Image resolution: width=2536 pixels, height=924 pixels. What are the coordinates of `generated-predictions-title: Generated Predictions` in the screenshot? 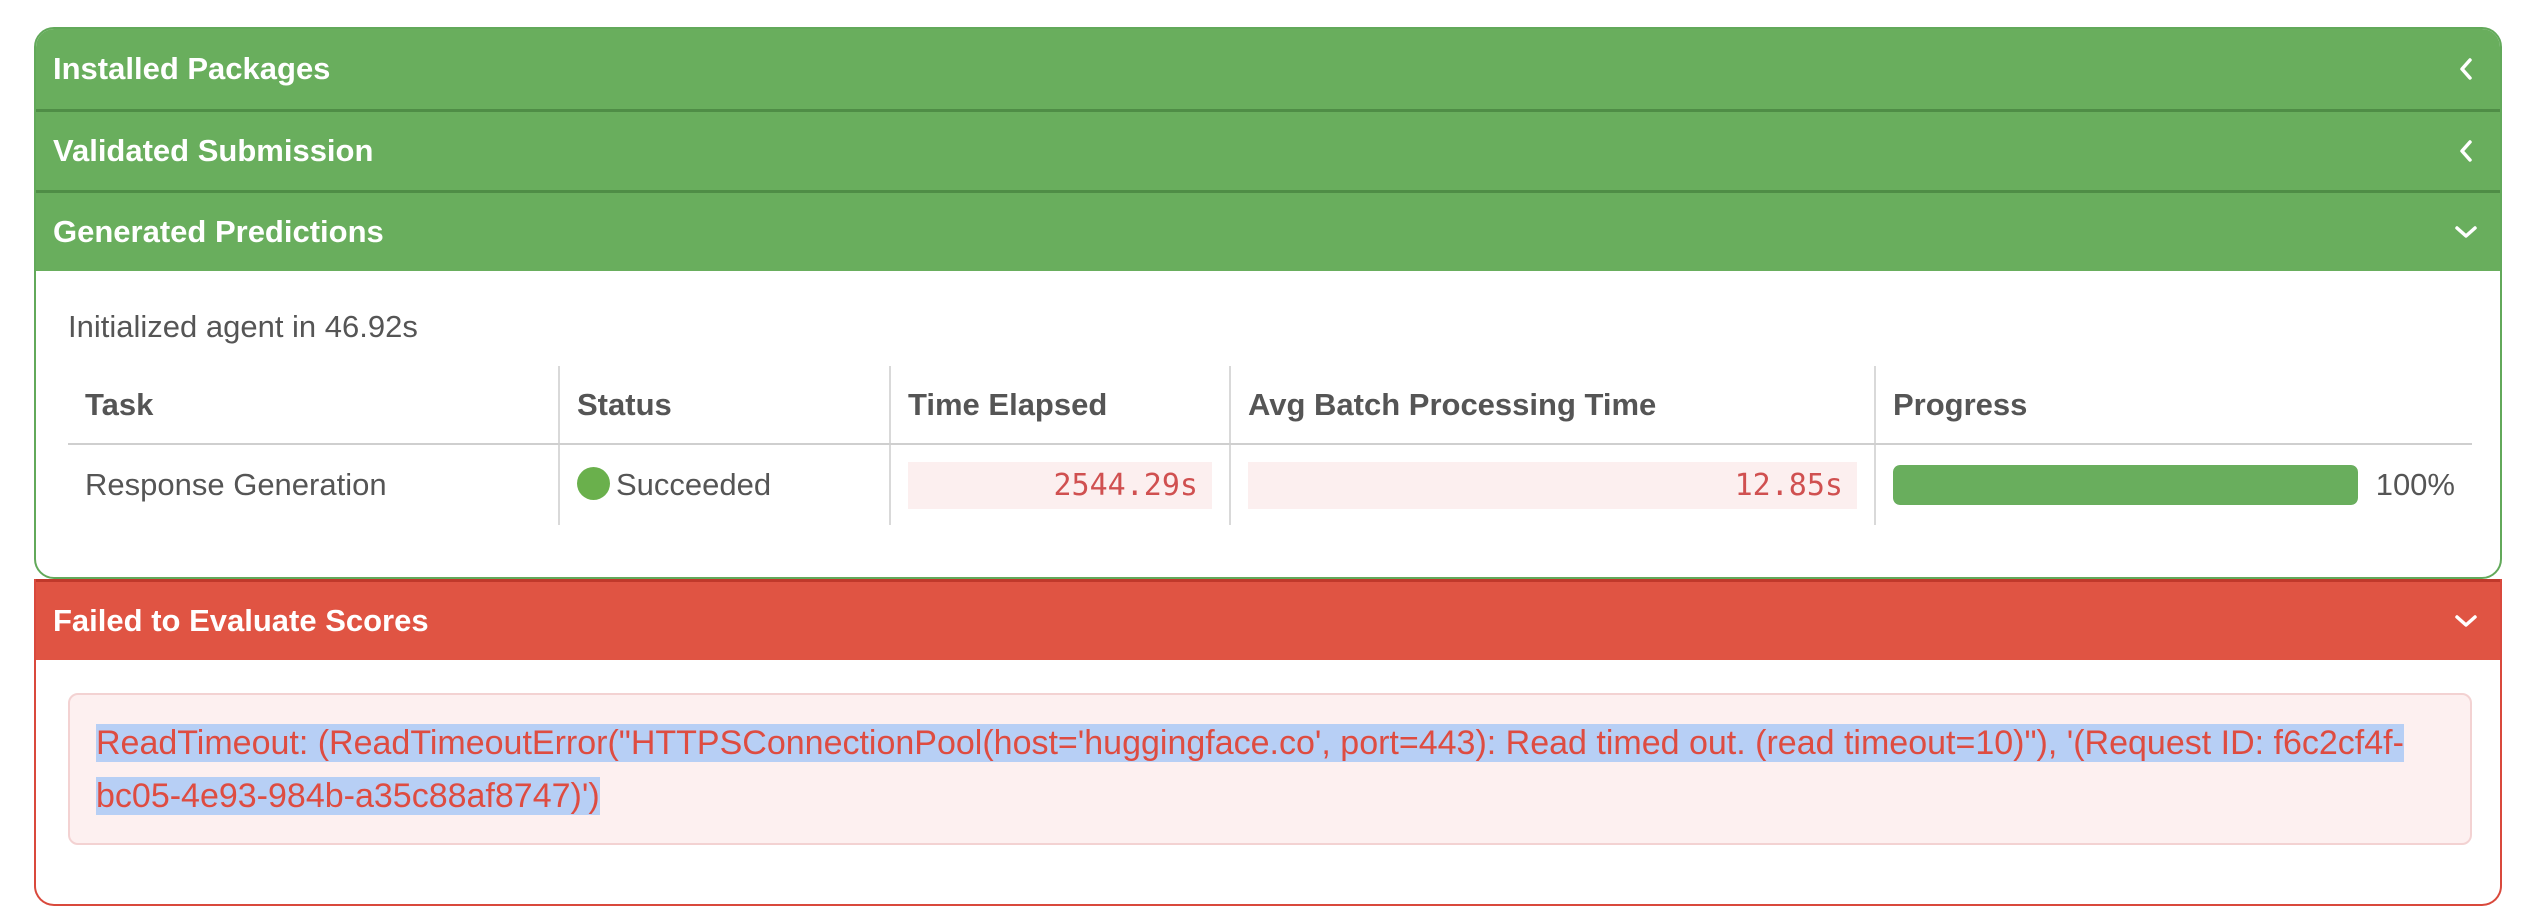 It's located at (218, 231).